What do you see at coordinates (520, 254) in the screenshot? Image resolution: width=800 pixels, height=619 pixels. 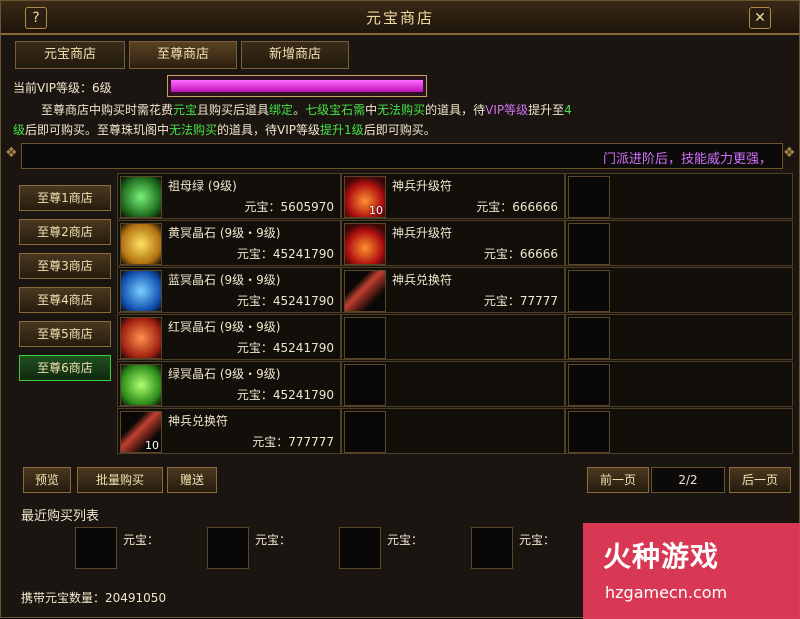 I see `item-price: 元宝：66666` at bounding box center [520, 254].